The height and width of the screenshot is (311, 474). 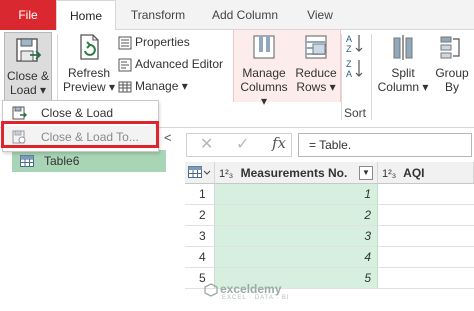 I want to click on reduce-rows-button: Reduce Rows ▾, so click(x=316, y=67).